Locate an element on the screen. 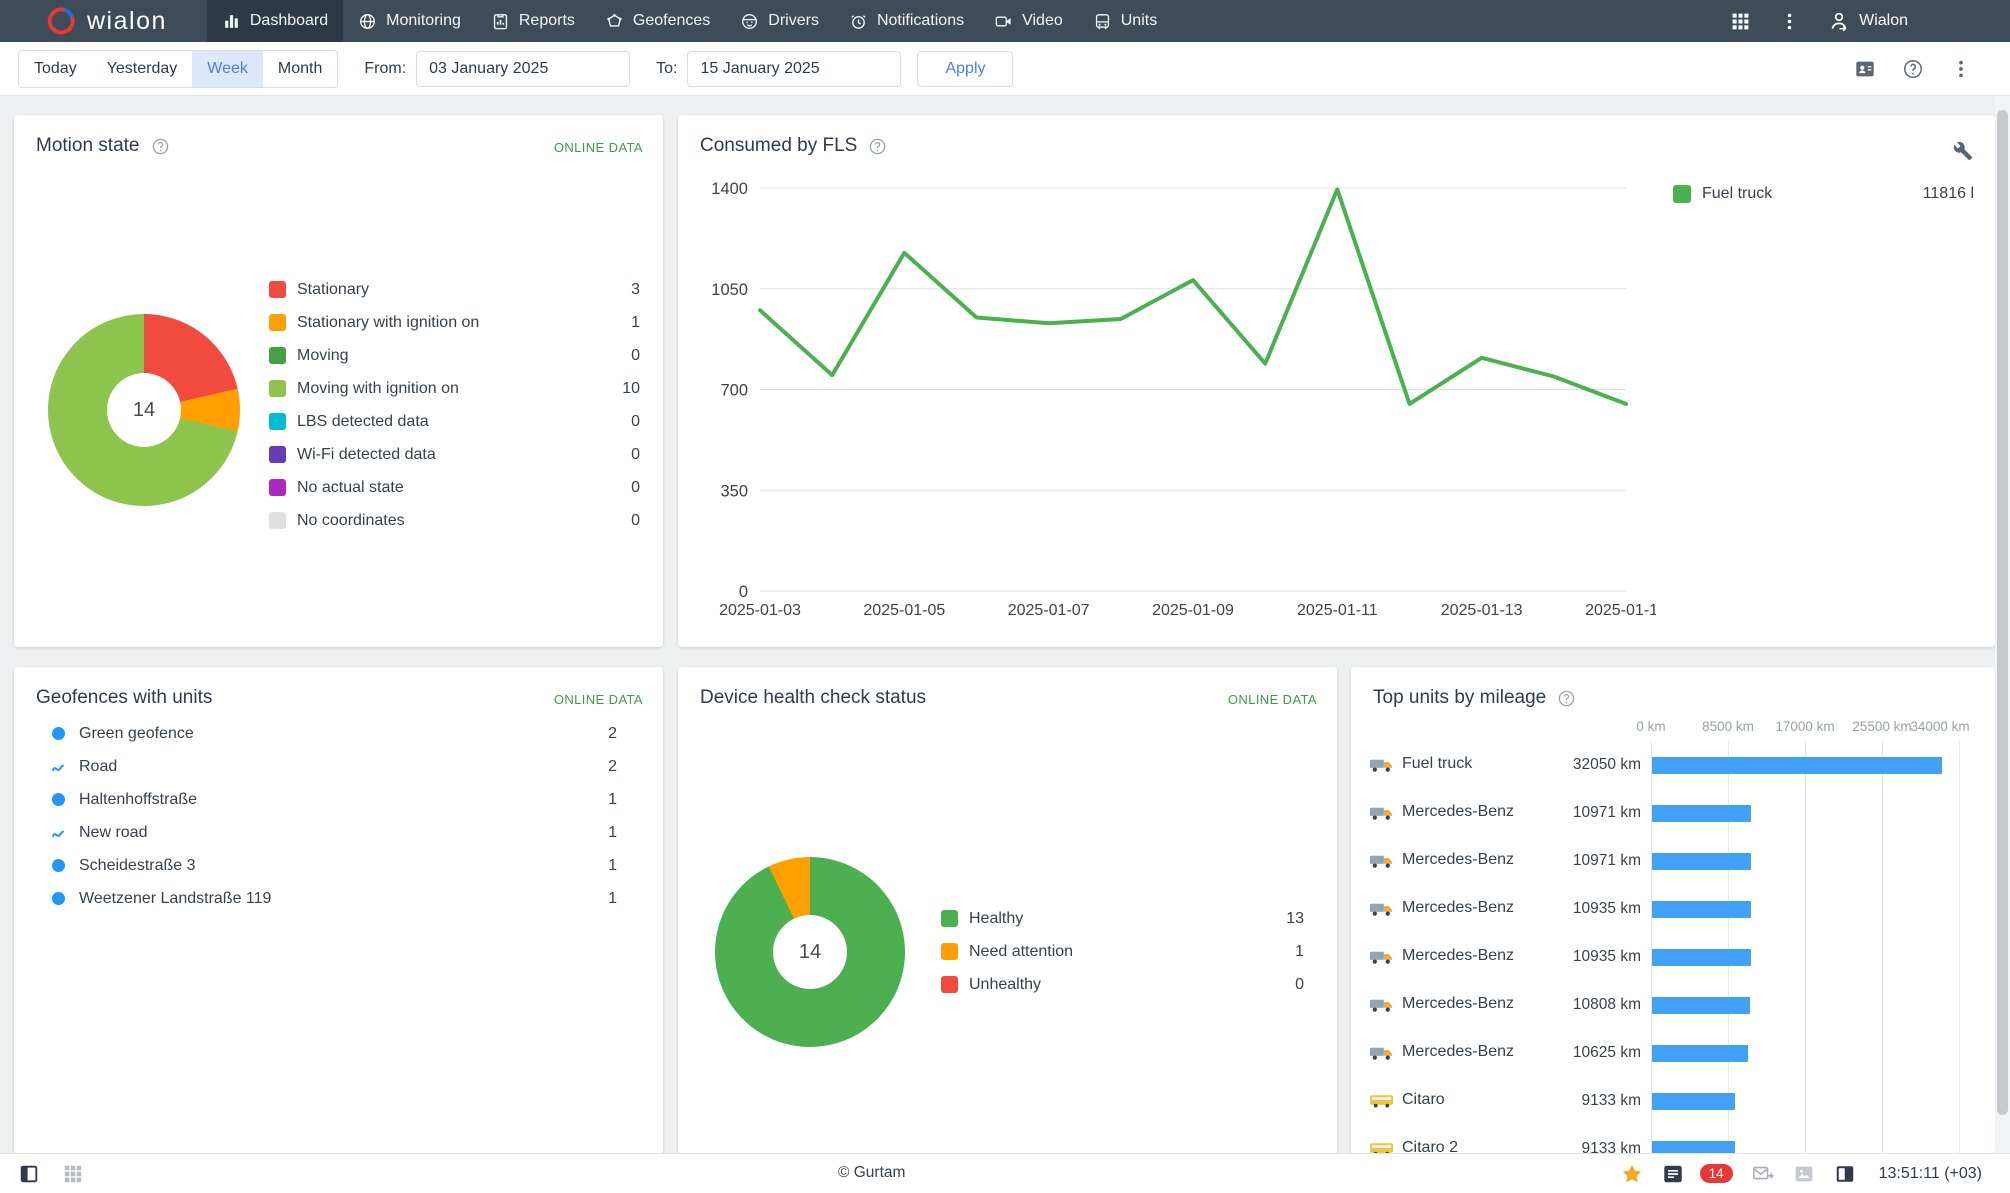 The height and width of the screenshot is (1193, 2010). wrench-settings-icon is located at coordinates (1963, 151).